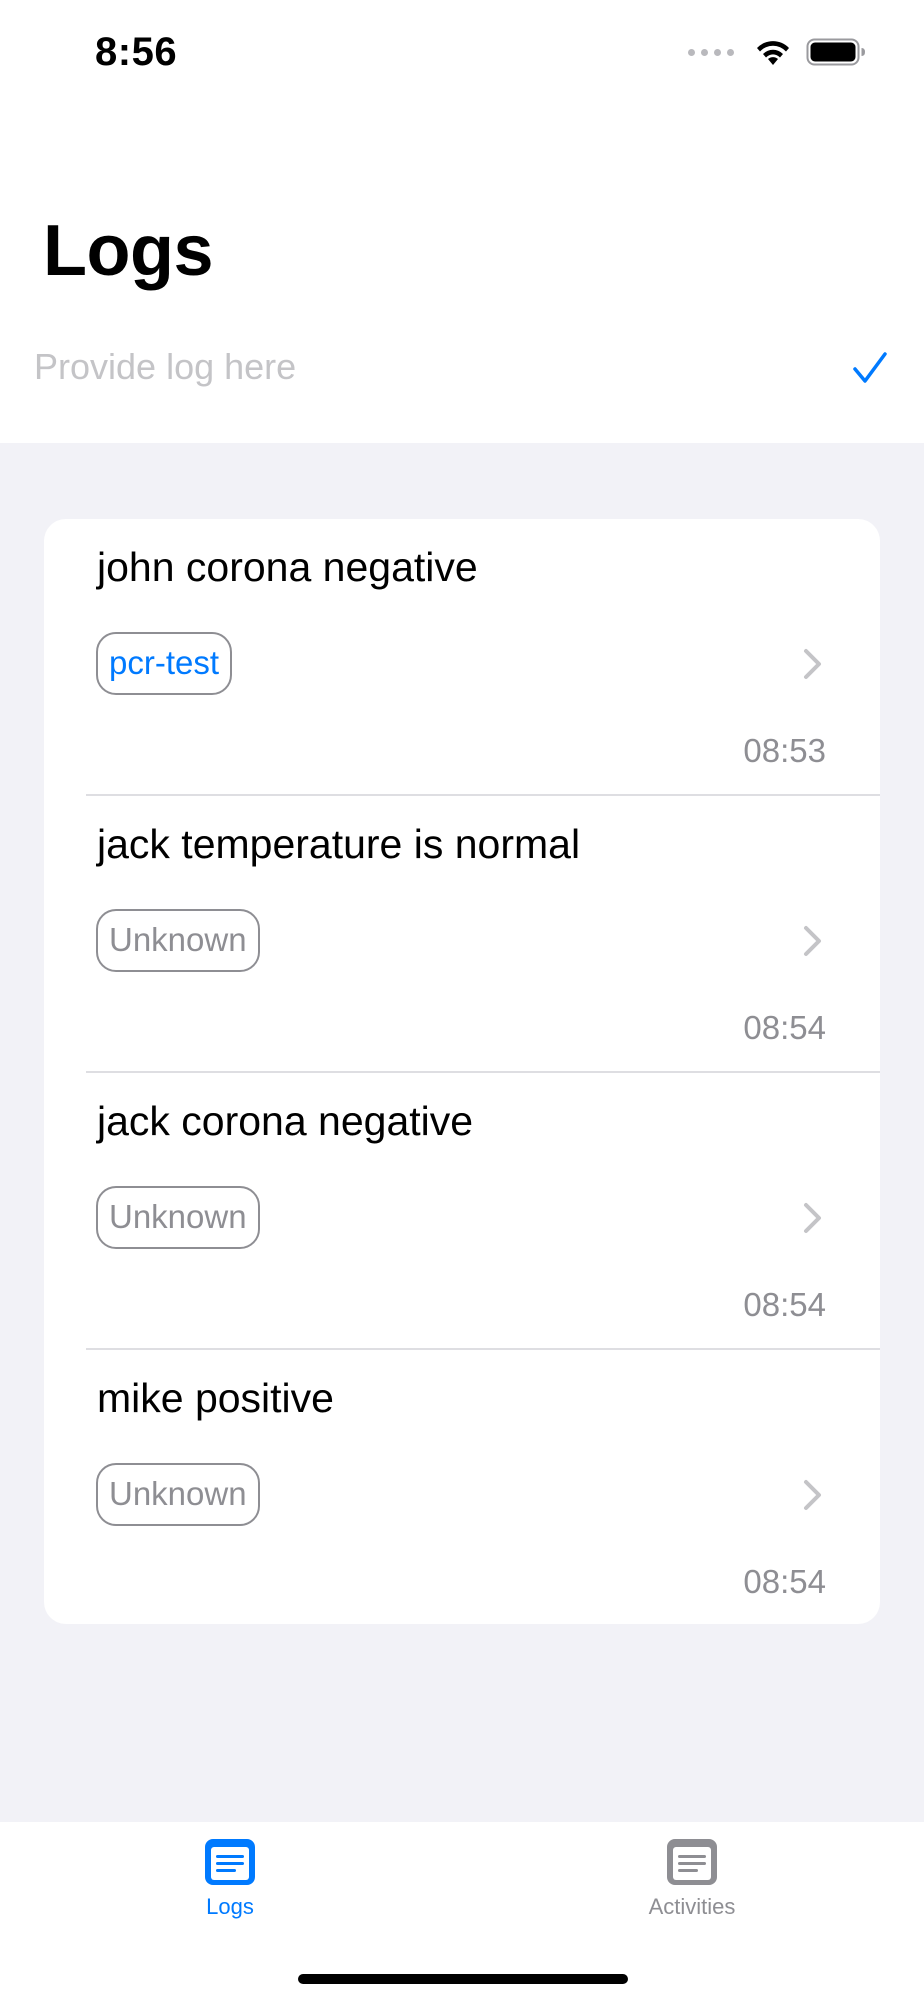 The height and width of the screenshot is (2000, 924). What do you see at coordinates (434, 367) in the screenshot?
I see `log-input` at bounding box center [434, 367].